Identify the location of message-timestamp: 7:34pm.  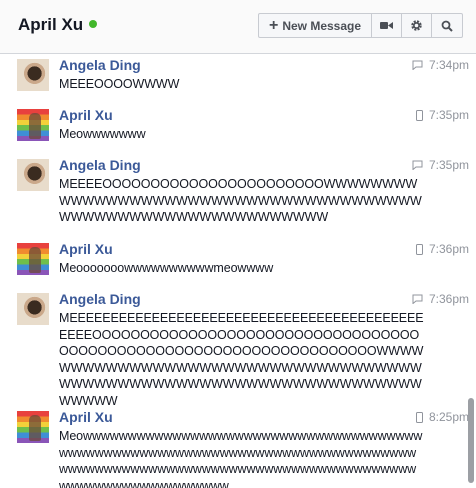
(440, 65).